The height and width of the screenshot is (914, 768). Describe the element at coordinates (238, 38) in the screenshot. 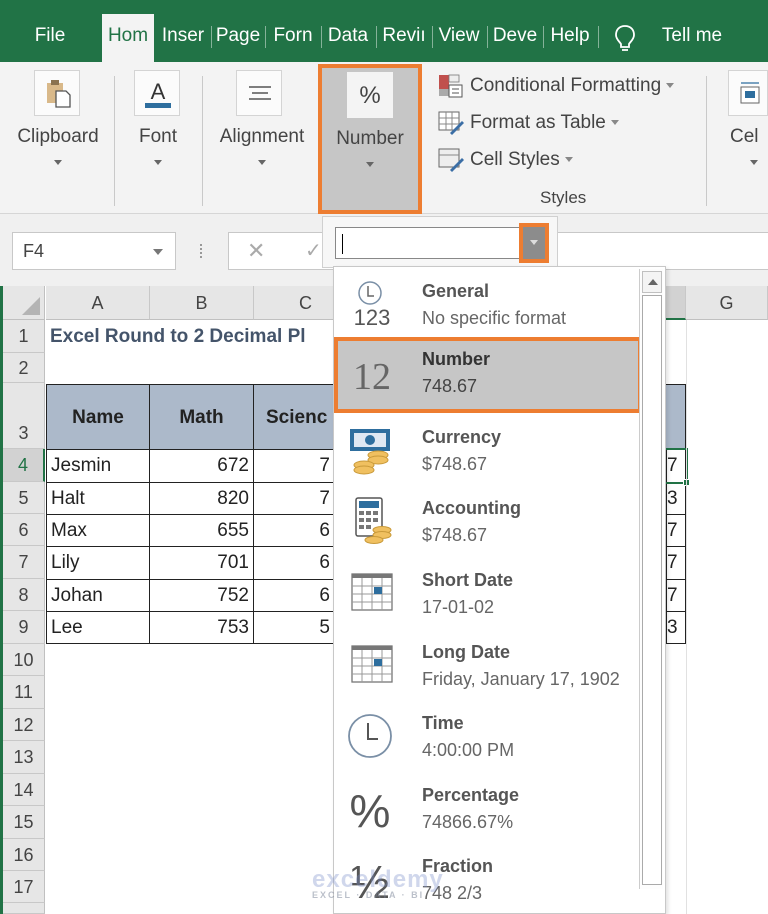

I see `tab-page-layout: Page` at that location.